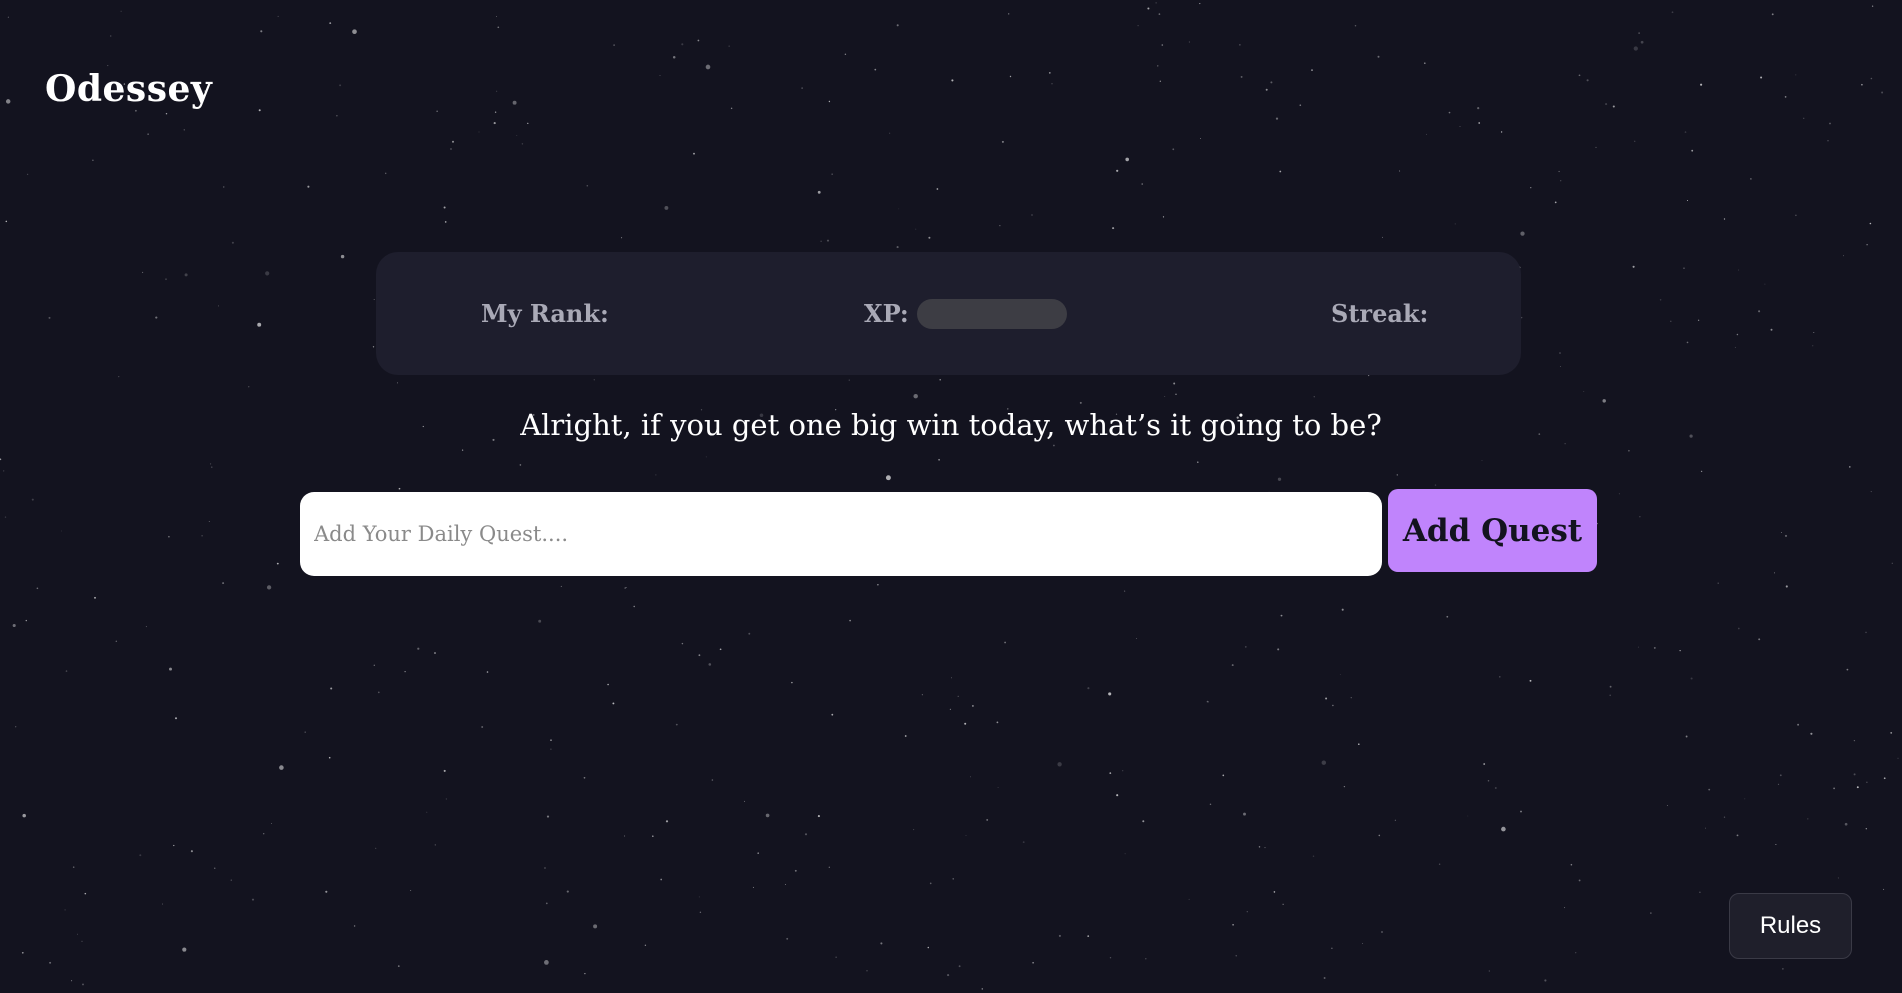 This screenshot has height=993, width=1902. I want to click on rules-button: Rules, so click(1790, 926).